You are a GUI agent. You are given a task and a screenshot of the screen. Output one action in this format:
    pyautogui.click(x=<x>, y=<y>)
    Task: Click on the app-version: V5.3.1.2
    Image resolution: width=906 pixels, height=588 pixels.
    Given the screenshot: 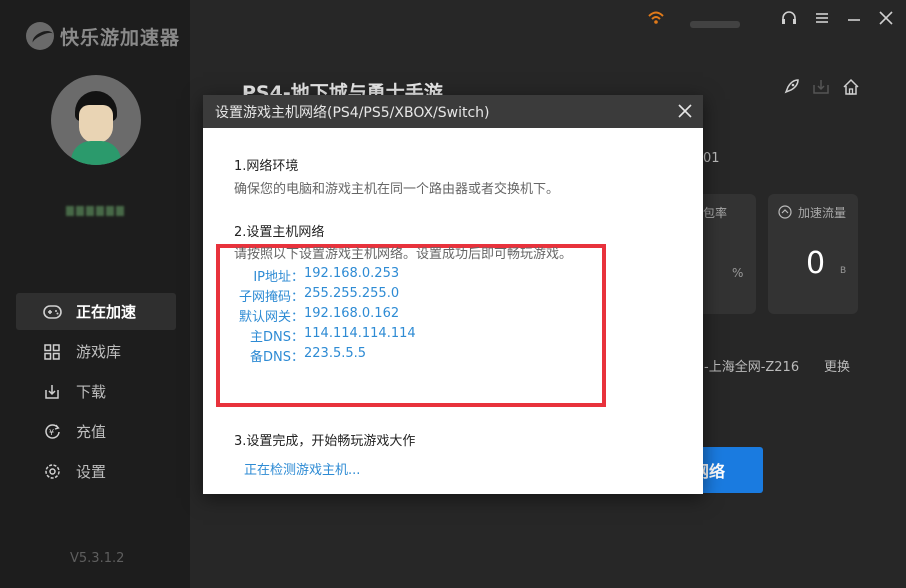 What is the action you would take?
    pyautogui.click(x=97, y=558)
    